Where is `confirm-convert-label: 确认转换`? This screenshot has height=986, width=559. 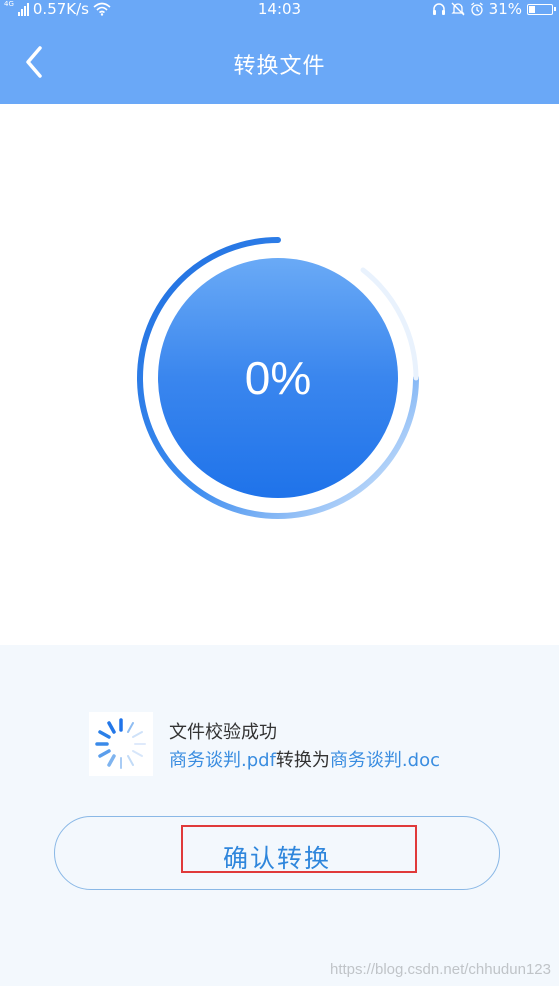 confirm-convert-label: 确认转换 is located at coordinates (276, 858).